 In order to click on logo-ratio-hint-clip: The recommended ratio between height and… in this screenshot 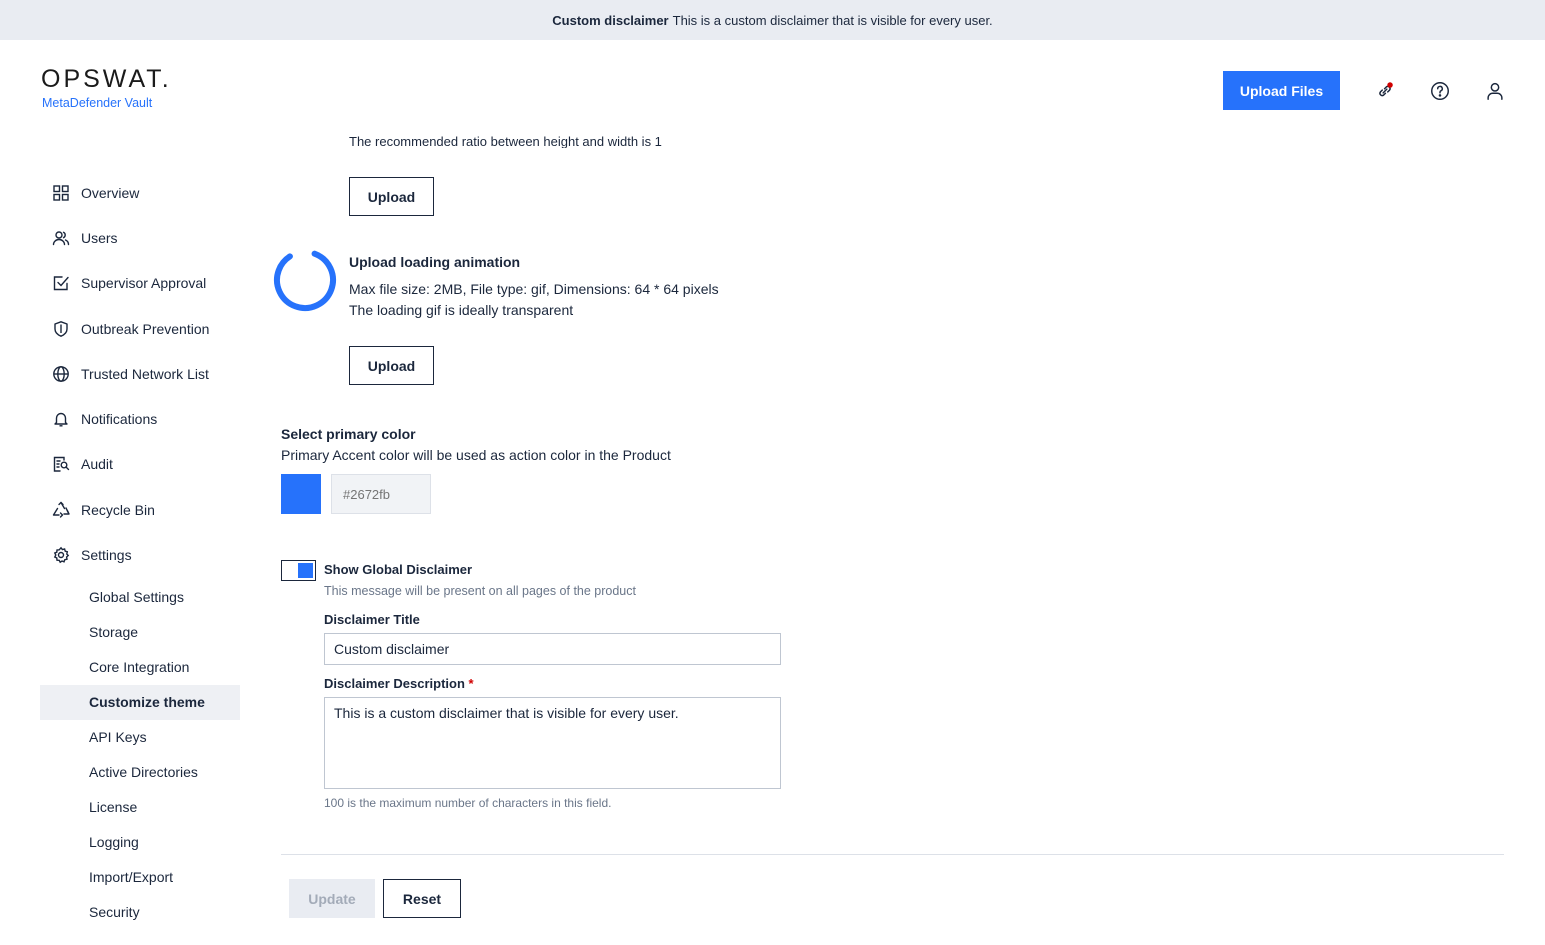, I will do `click(599, 138)`.